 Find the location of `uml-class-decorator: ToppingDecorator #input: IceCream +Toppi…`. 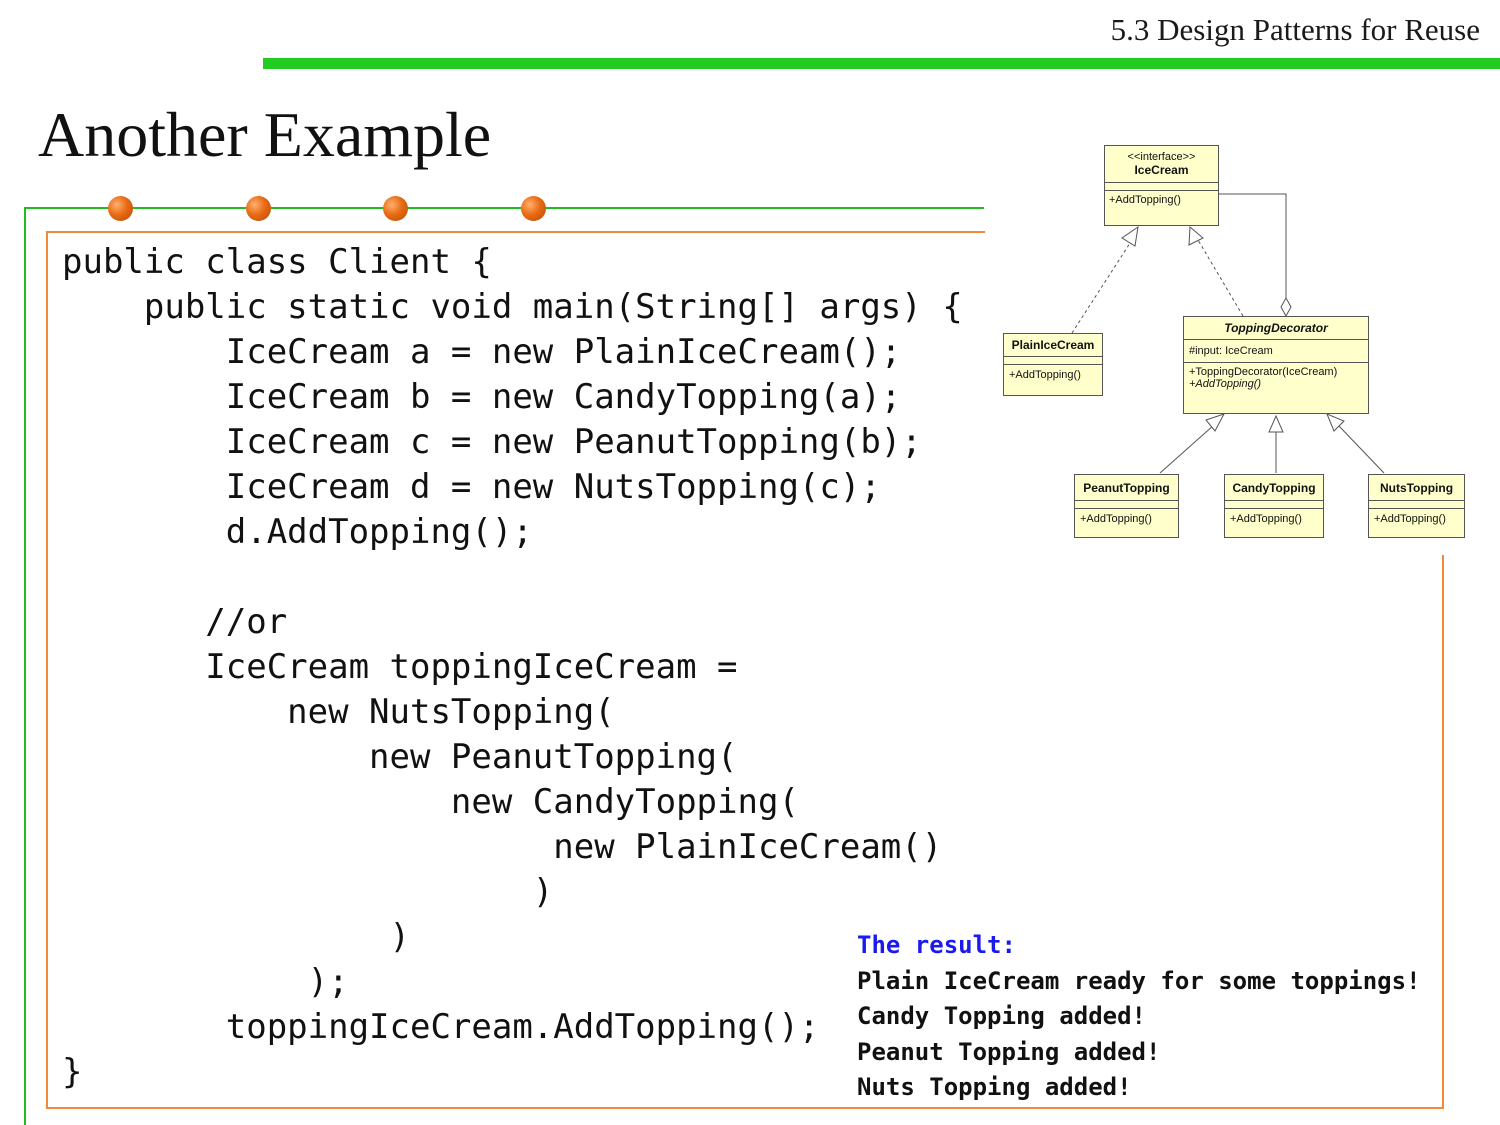

uml-class-decorator: ToppingDecorator #input: IceCream +Toppi… is located at coordinates (1276, 365).